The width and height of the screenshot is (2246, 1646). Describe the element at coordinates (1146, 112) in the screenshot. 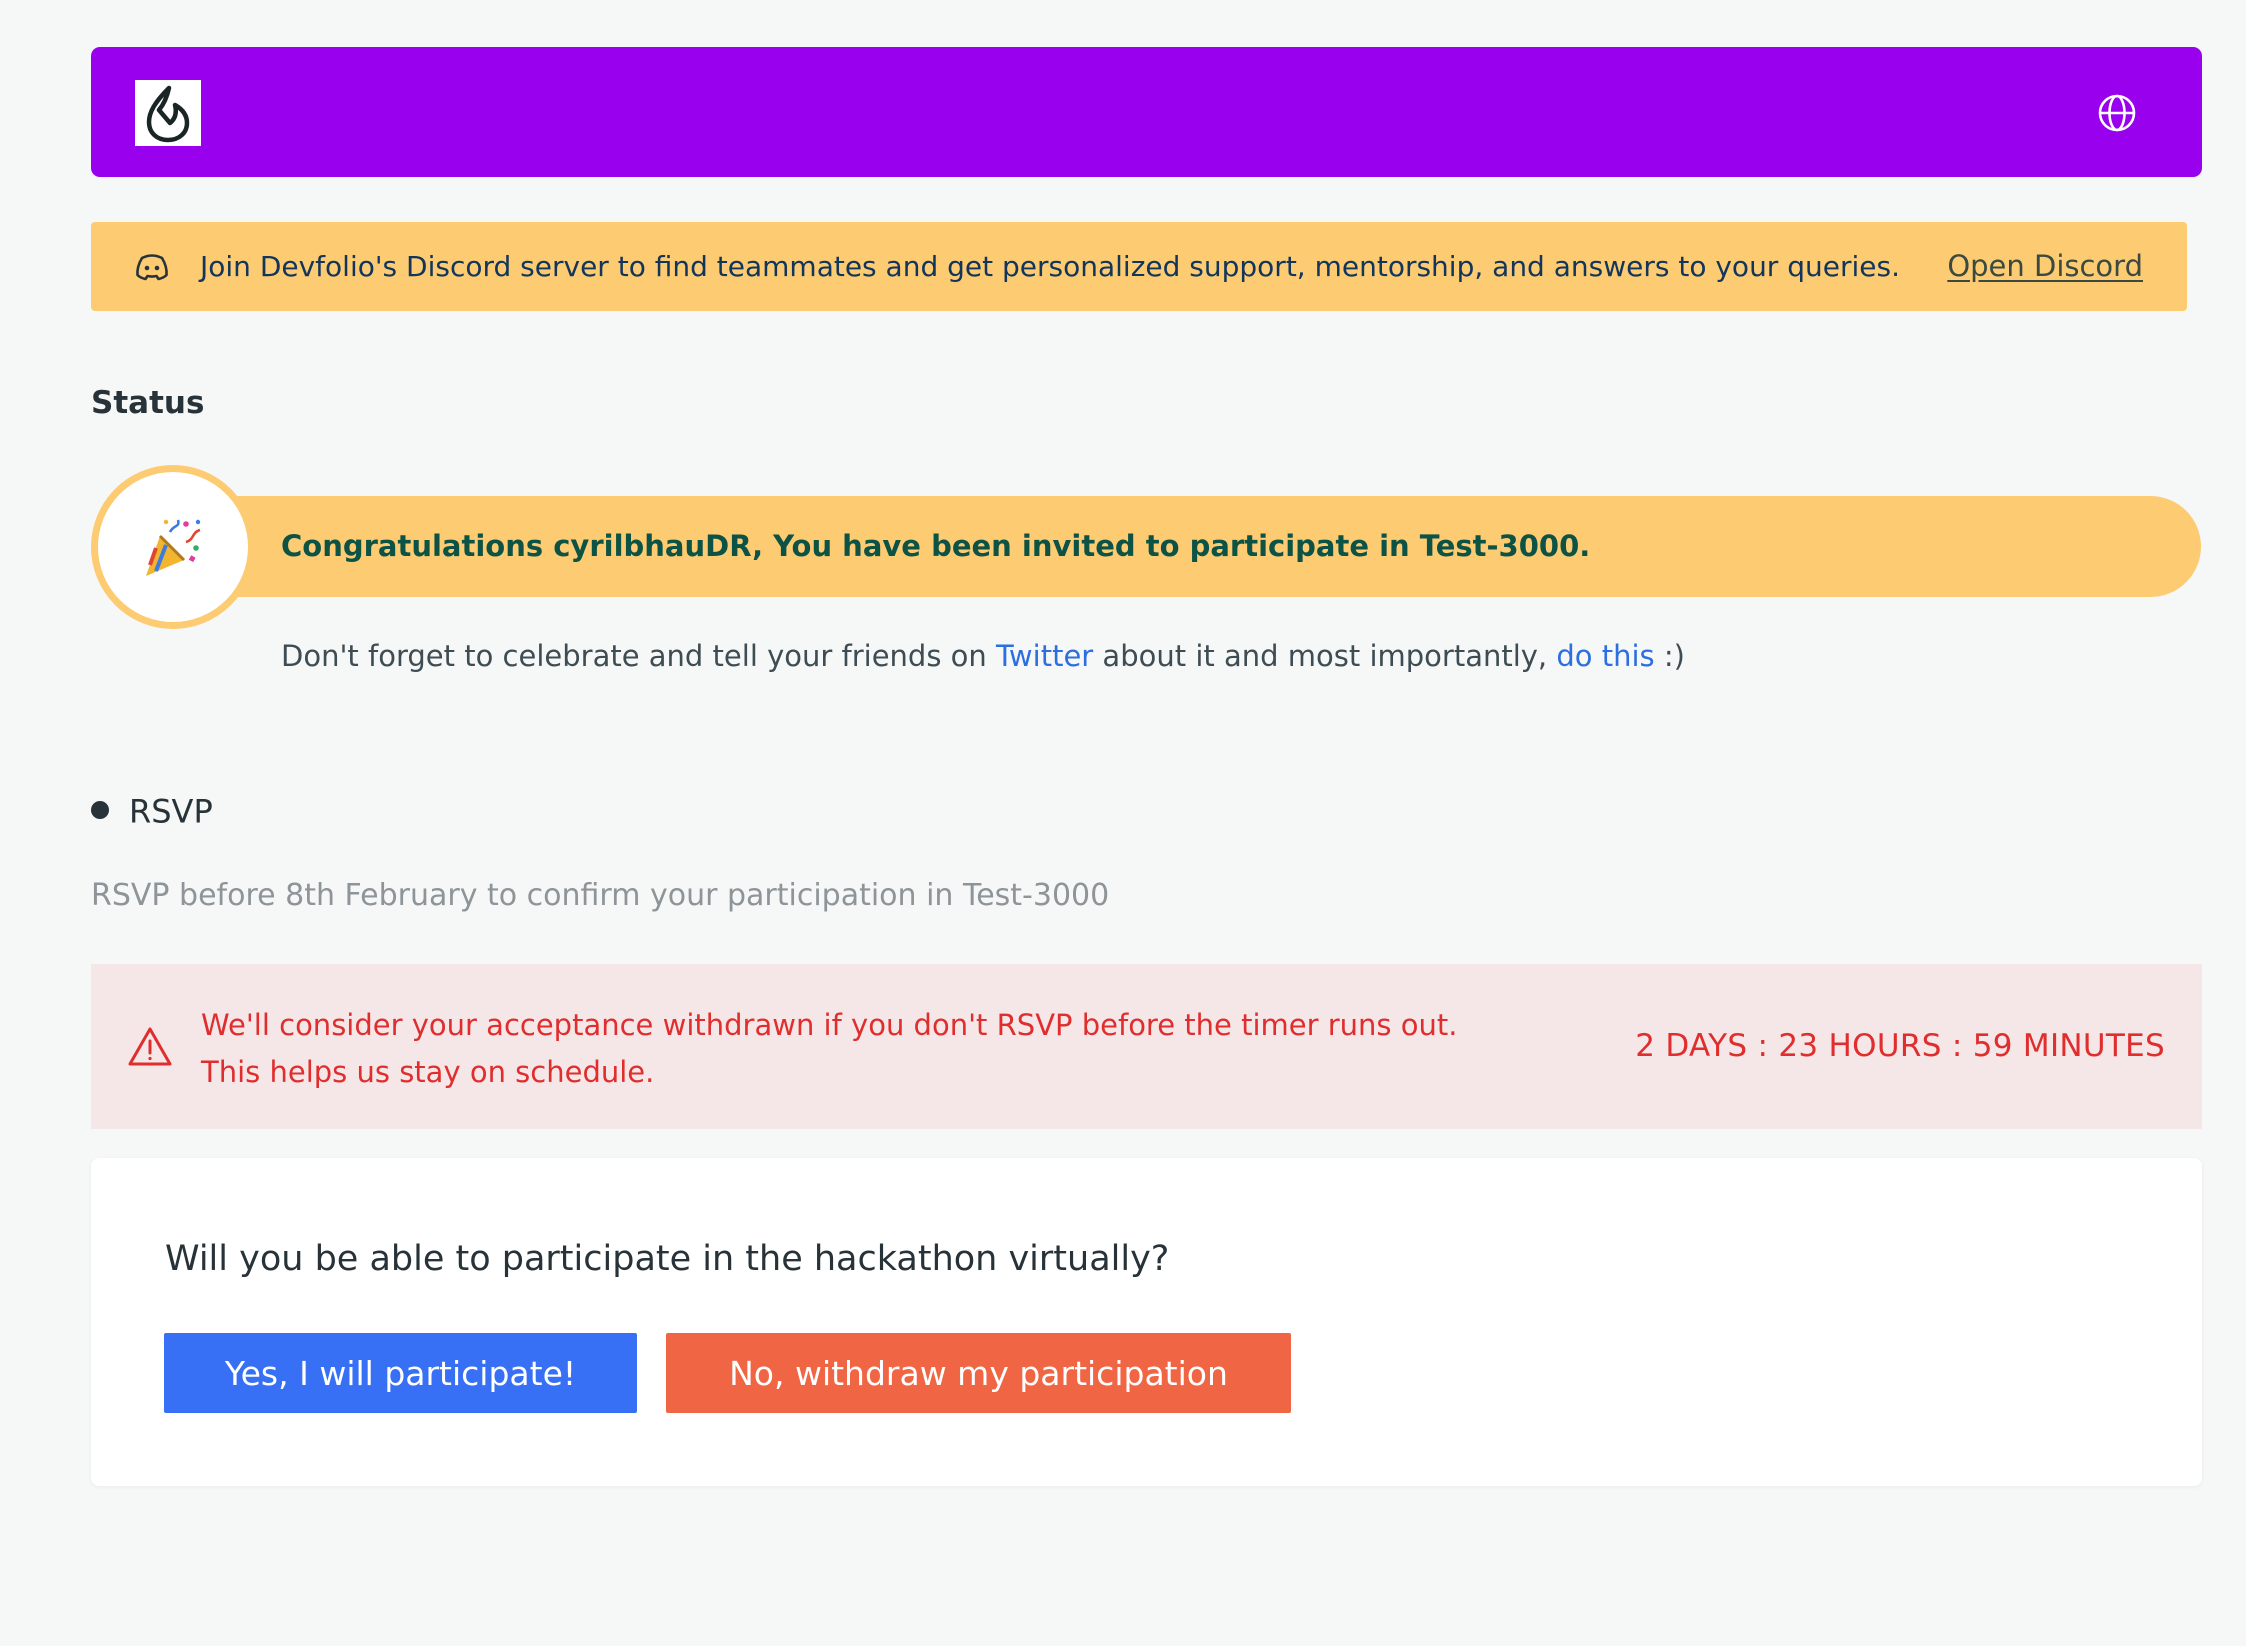

I see `top-header` at that location.